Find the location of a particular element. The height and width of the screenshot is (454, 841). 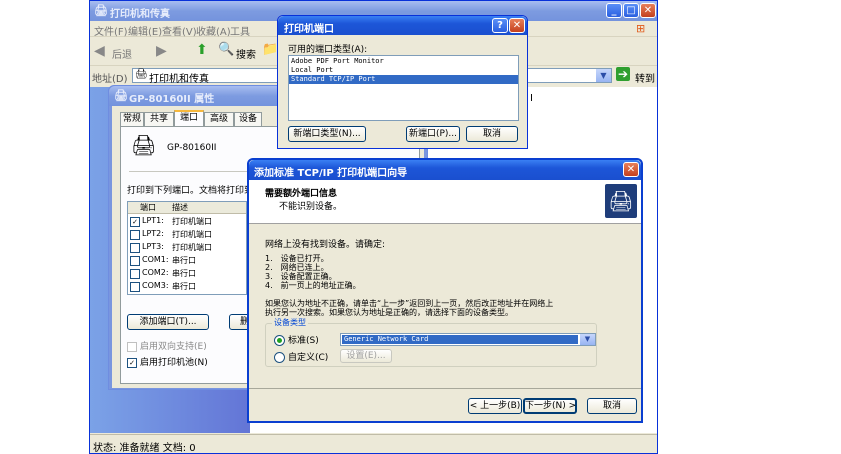

port-row: LPT2: 打印机端口 is located at coordinates (187, 234).